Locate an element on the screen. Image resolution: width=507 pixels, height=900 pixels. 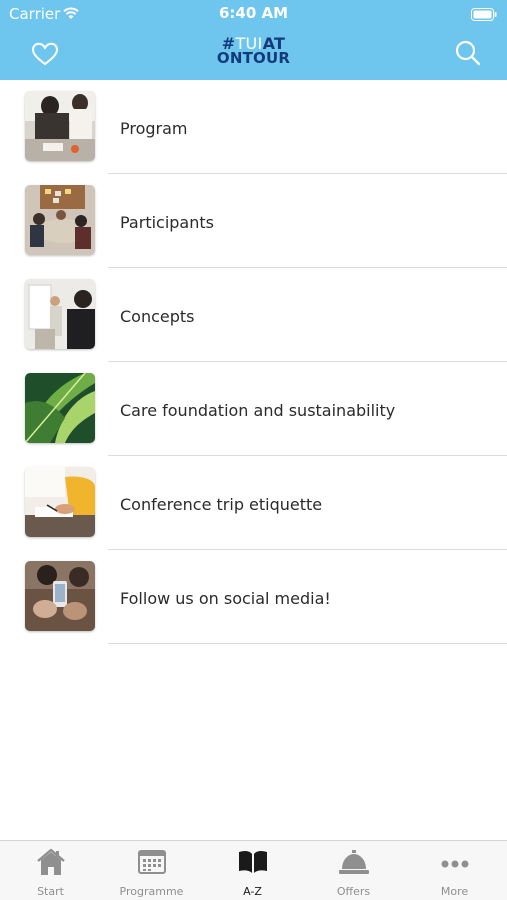
home-icon is located at coordinates (51, 862).